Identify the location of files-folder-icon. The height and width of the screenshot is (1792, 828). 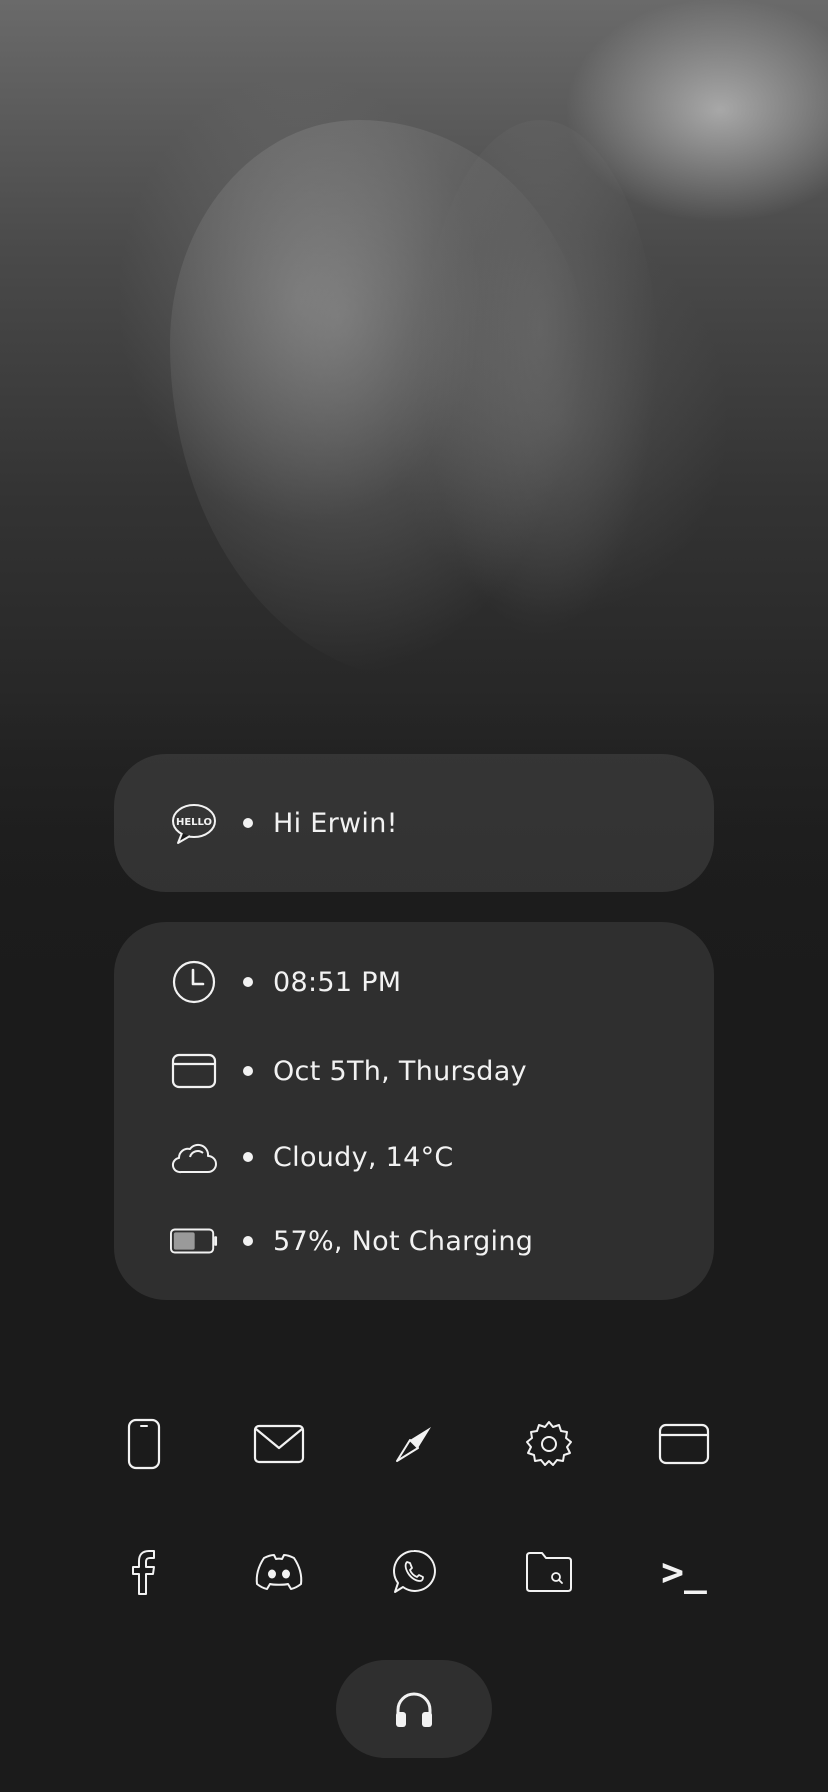
(549, 1572).